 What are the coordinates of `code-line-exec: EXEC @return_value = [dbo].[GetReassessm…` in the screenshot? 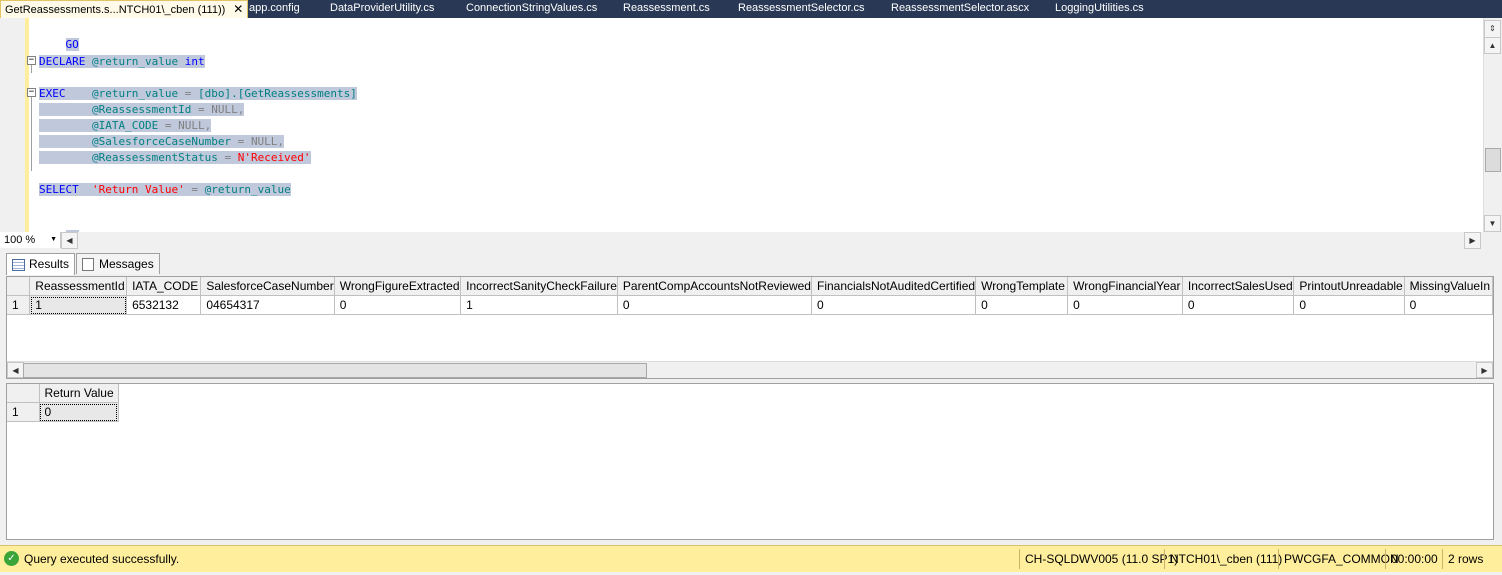 It's located at (198, 93).